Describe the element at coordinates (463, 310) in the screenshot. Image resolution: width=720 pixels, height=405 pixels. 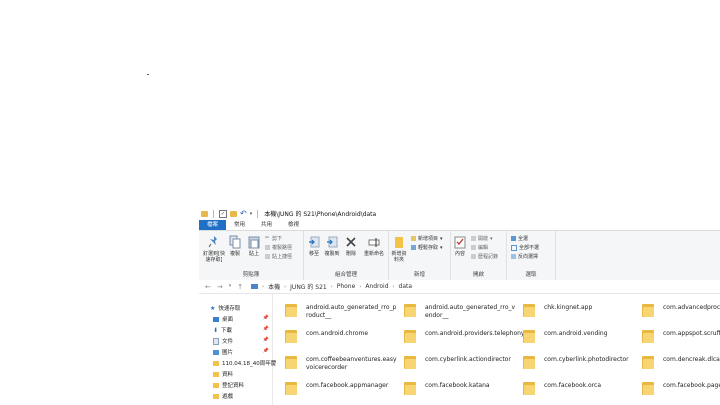
I see `folder-item: android.auto_generated_rro_vendor__` at that location.